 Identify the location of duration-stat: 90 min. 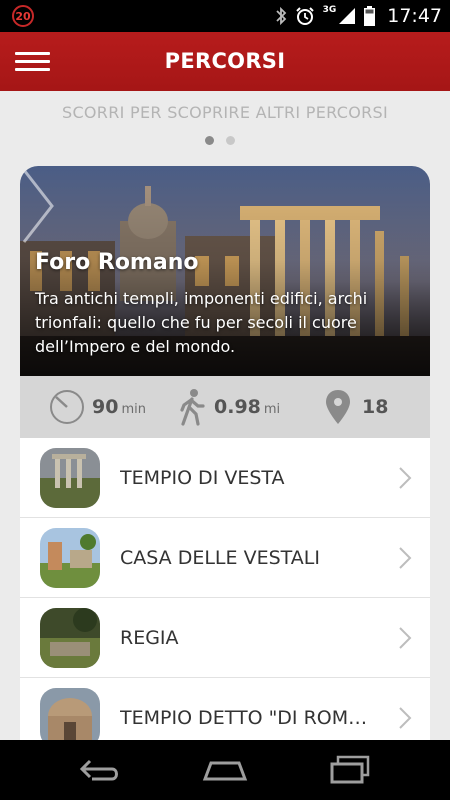
(97, 407).